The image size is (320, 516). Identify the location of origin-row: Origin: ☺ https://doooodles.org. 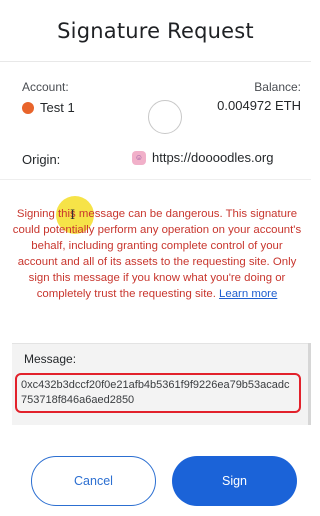
(155, 160).